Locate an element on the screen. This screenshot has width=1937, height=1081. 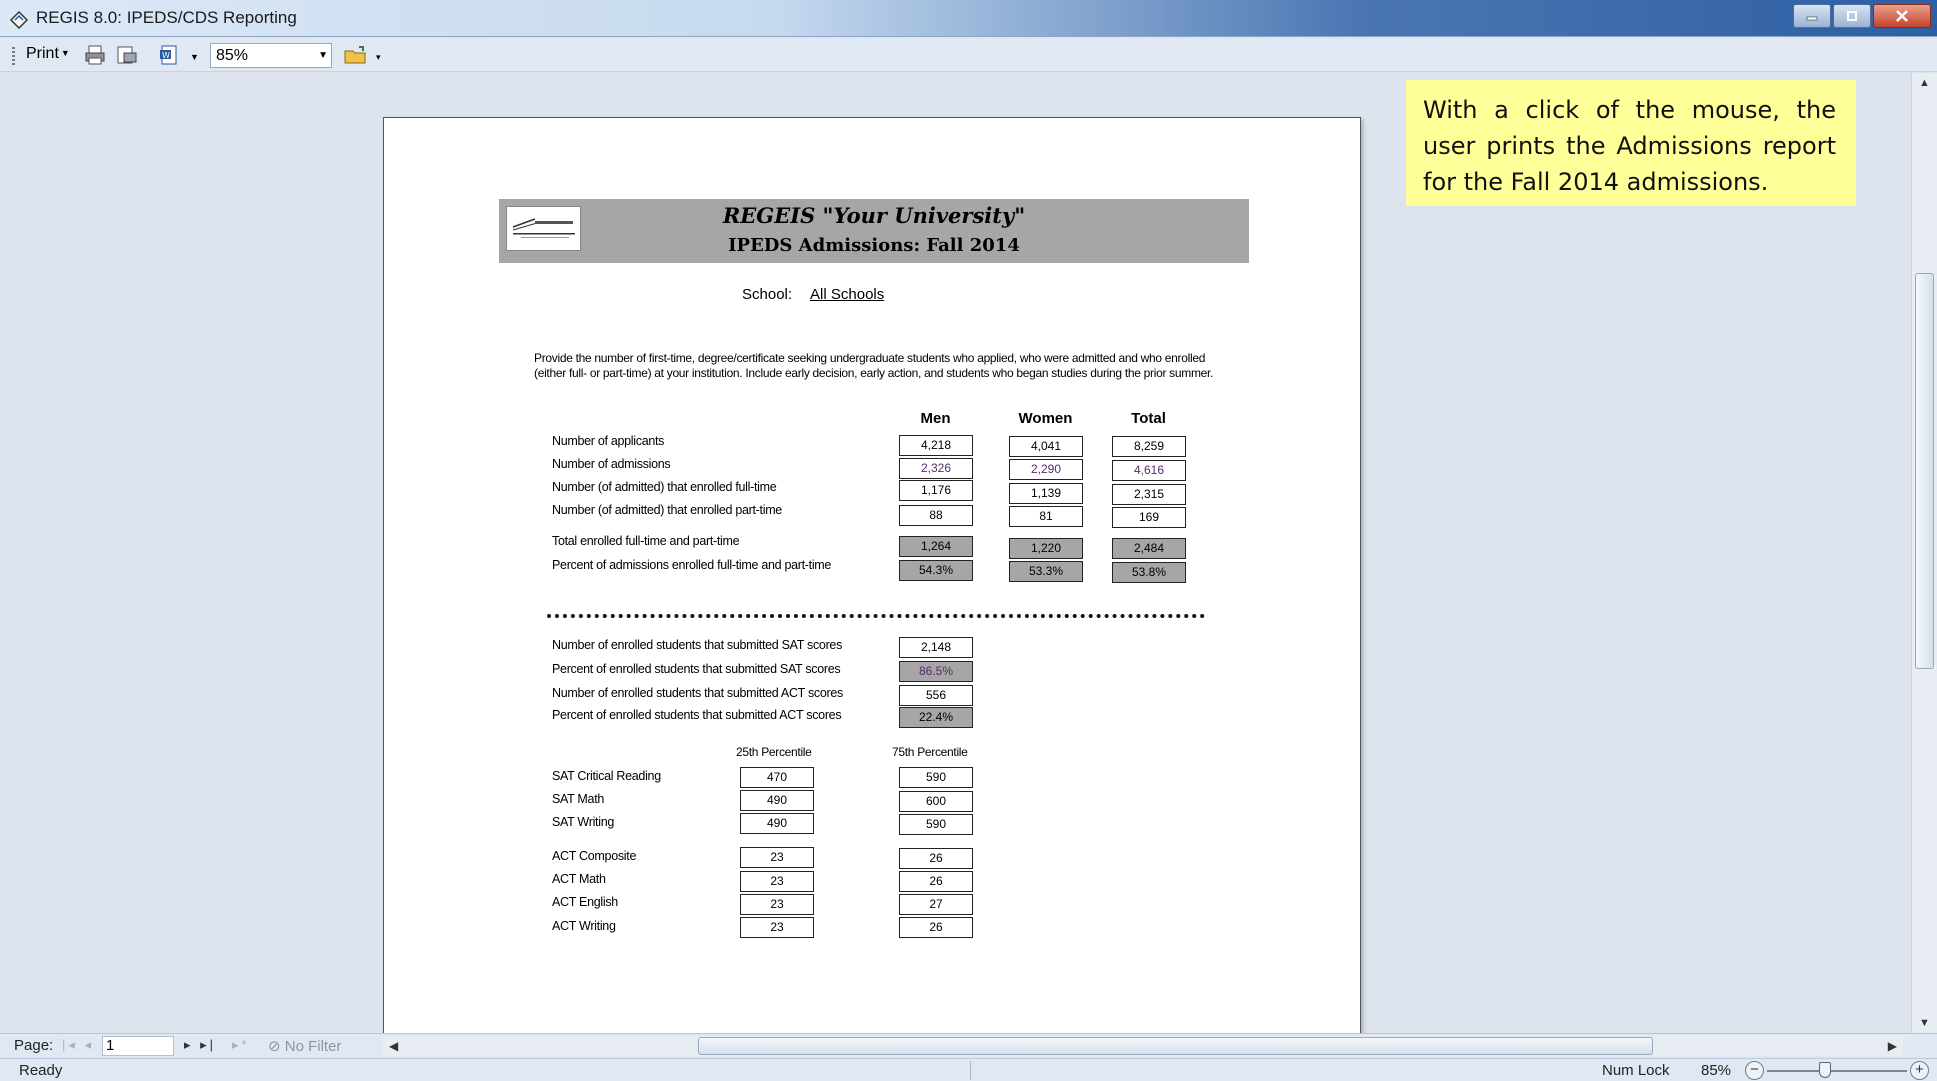
new-record-icon: ▸* is located at coordinates (241, 1045).